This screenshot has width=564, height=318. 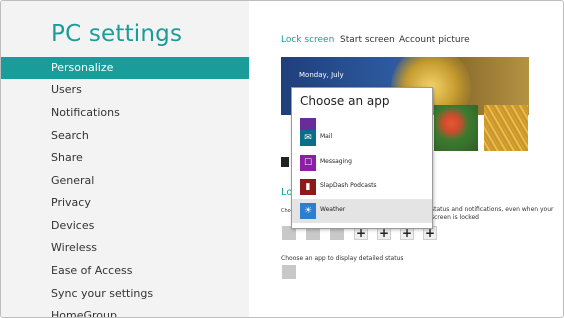 What do you see at coordinates (289, 272) in the screenshot?
I see `detailed-status-slot` at bounding box center [289, 272].